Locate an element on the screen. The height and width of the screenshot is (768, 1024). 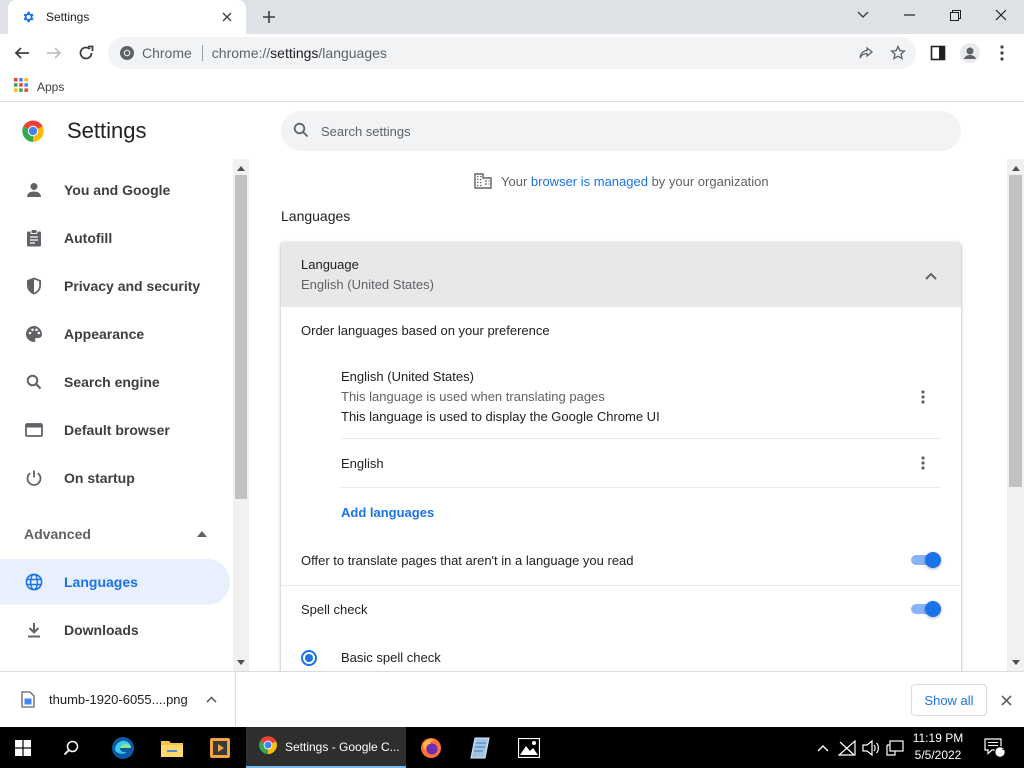
side-panel-icon is located at coordinates (938, 53).